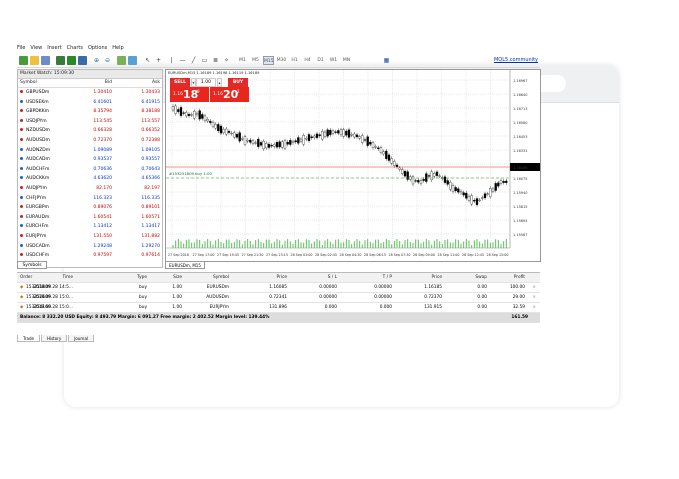  Describe the element at coordinates (21, 48) in the screenshot. I see `menu-item-file: File` at that location.